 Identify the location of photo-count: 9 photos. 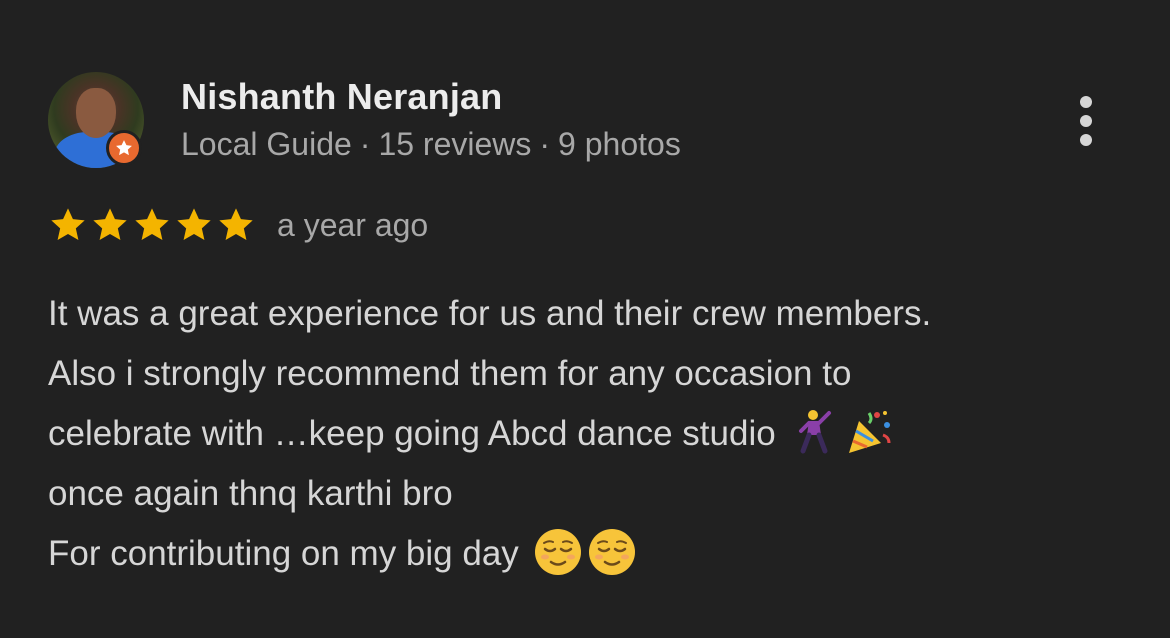
(619, 144).